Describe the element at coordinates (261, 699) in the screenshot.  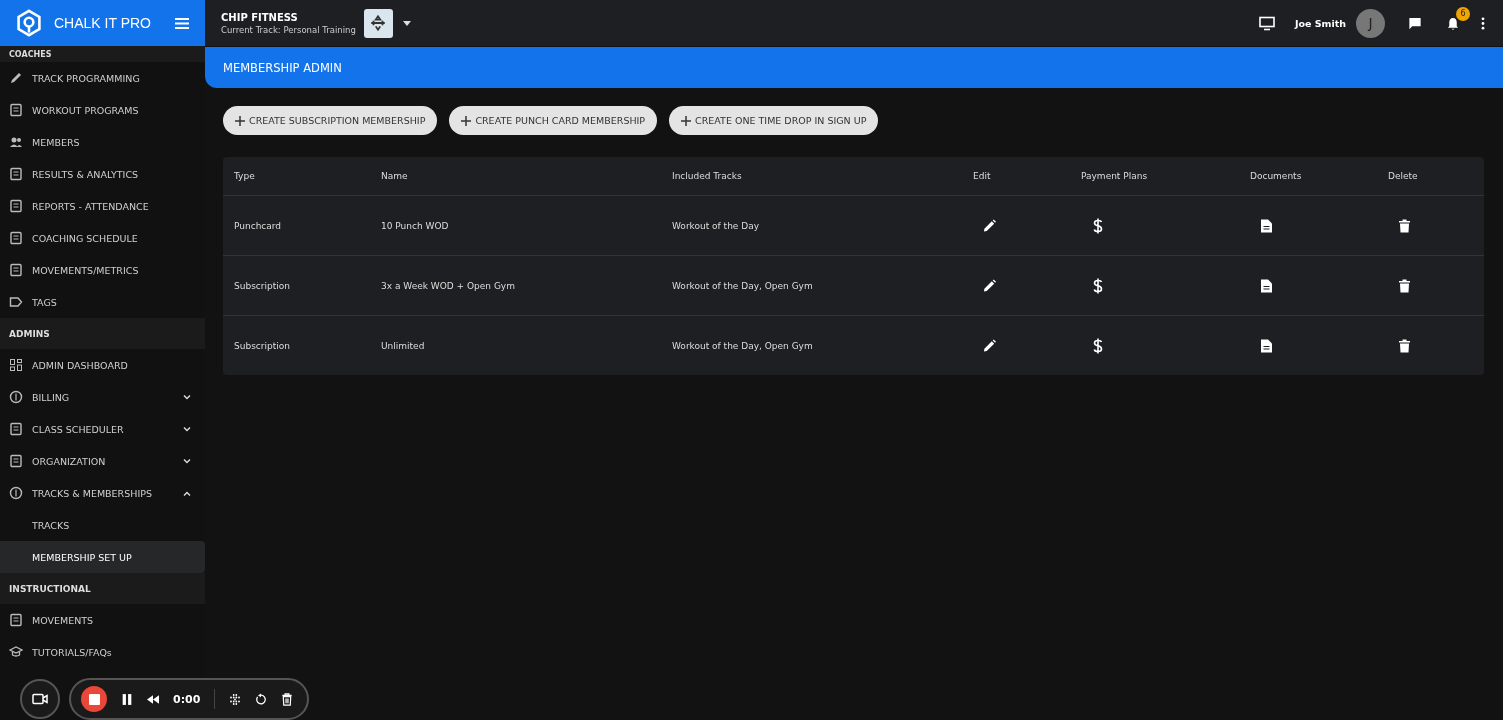
I see `reset-icon` at that location.